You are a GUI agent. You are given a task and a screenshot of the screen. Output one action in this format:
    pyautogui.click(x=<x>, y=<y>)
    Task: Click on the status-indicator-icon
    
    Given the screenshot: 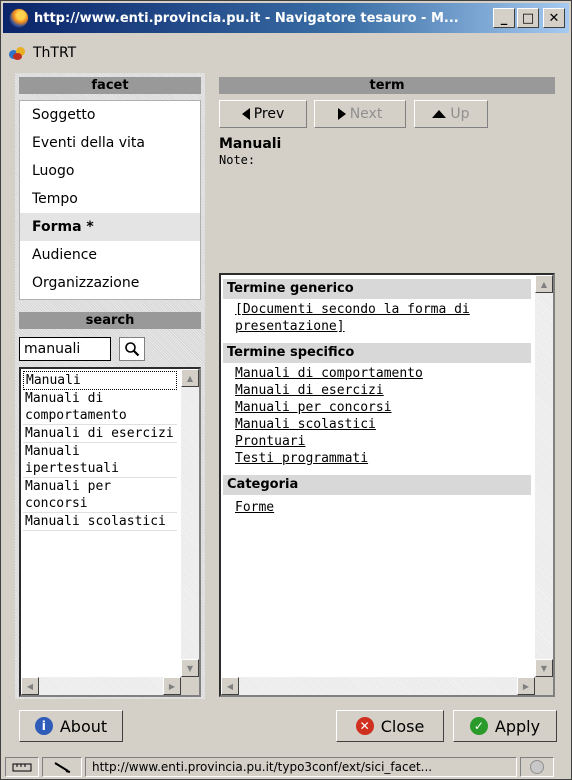 What is the action you would take?
    pyautogui.click(x=537, y=767)
    